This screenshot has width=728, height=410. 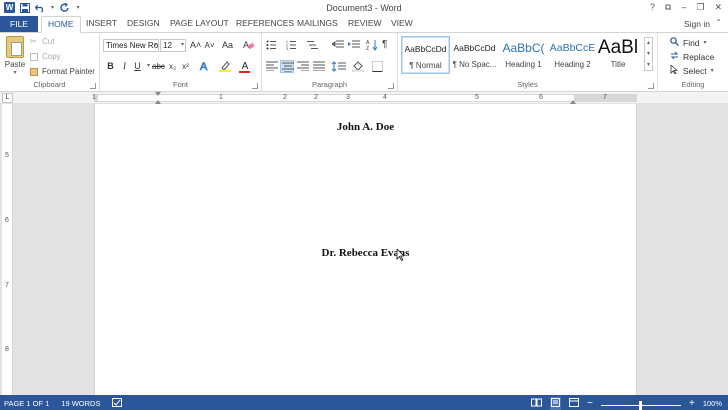 I want to click on align-center-icon, so click(x=287, y=66).